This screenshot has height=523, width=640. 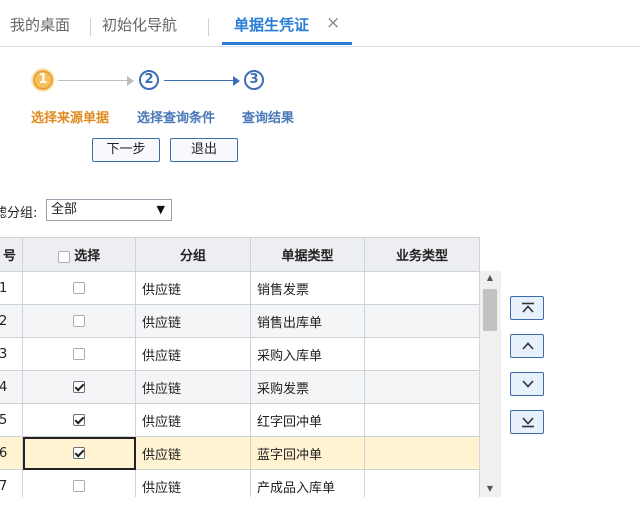 What do you see at coordinates (307, 321) in the screenshot?
I see `doc-type-cell: 销售出库单` at bounding box center [307, 321].